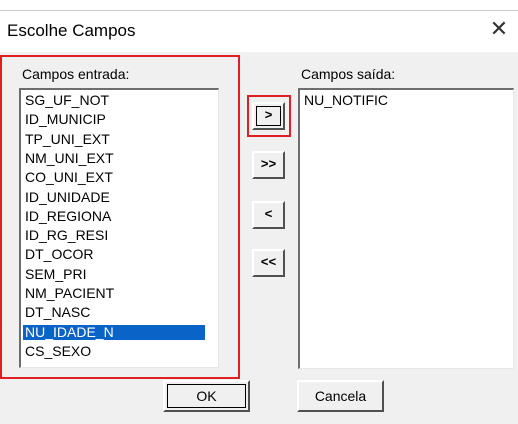 This screenshot has height=424, width=518. What do you see at coordinates (268, 215) in the screenshot?
I see `remove-field-button: <` at bounding box center [268, 215].